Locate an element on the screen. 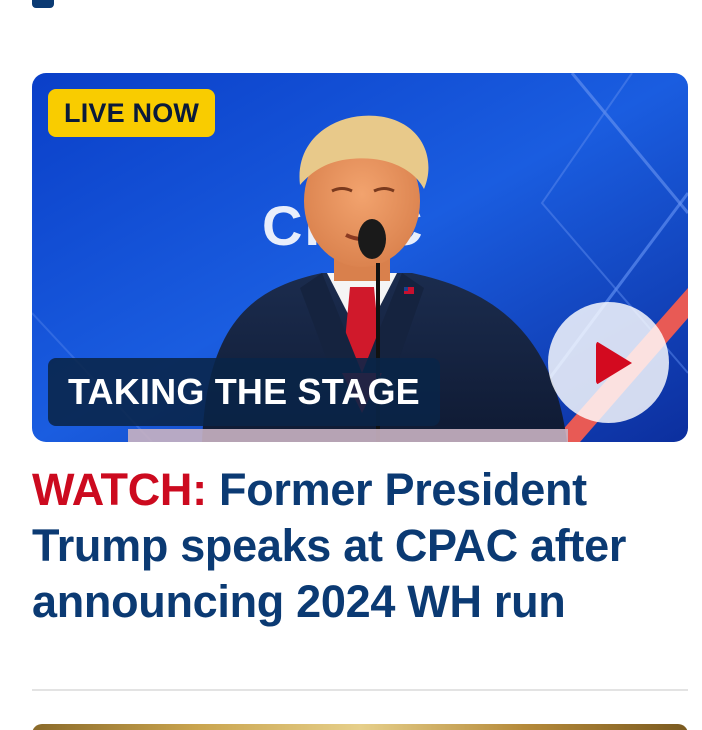 The image size is (702, 730). previous-section-heading is located at coordinates (43, 4).